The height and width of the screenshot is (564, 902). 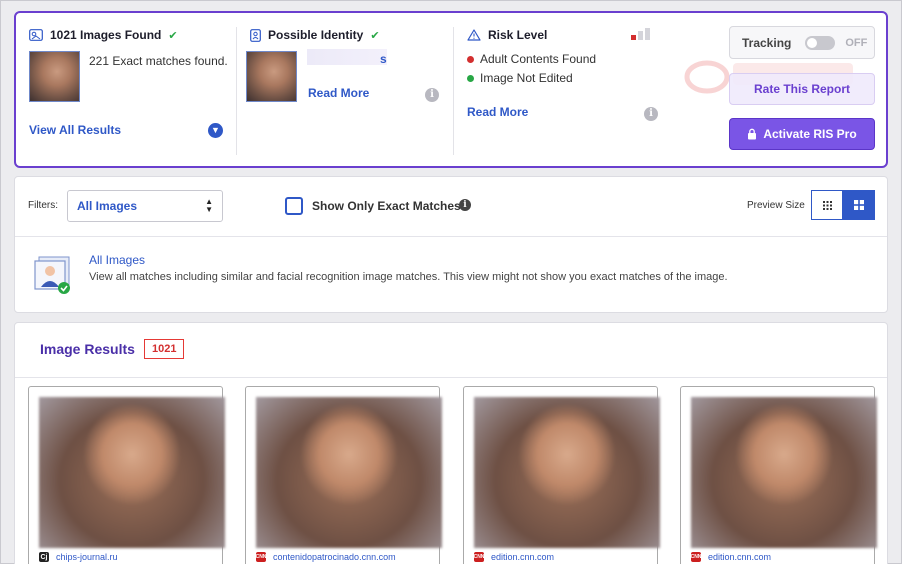 What do you see at coordinates (526, 78) in the screenshot?
I see `risk-item-label: Image Not Edited` at bounding box center [526, 78].